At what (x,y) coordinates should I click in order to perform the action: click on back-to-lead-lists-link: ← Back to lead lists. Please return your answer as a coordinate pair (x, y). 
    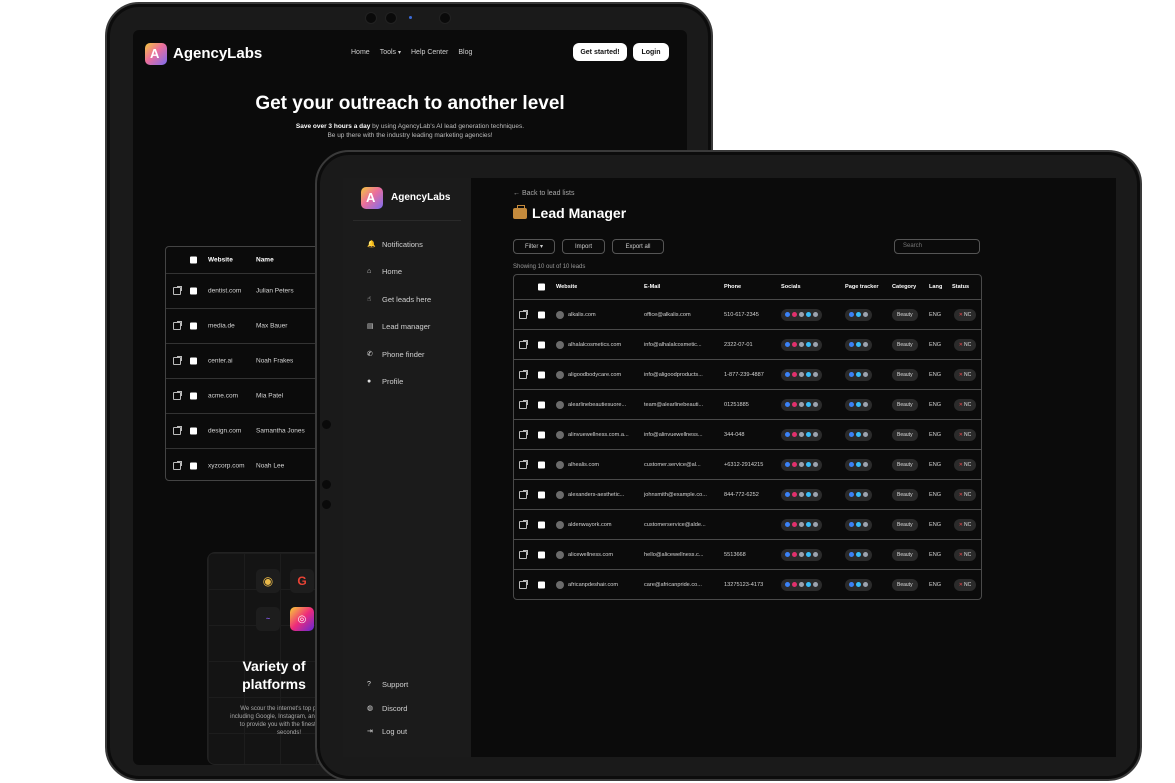
    Looking at the image, I should click on (543, 193).